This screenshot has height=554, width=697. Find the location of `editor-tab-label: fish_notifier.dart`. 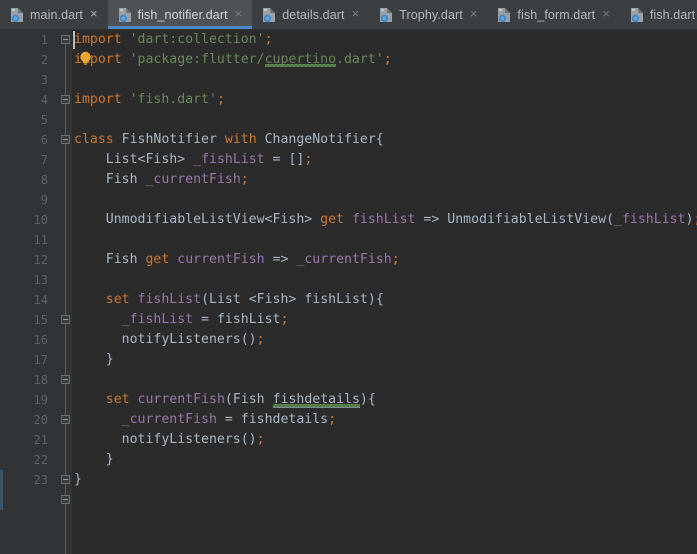

editor-tab-label: fish_notifier.dart is located at coordinates (182, 14).